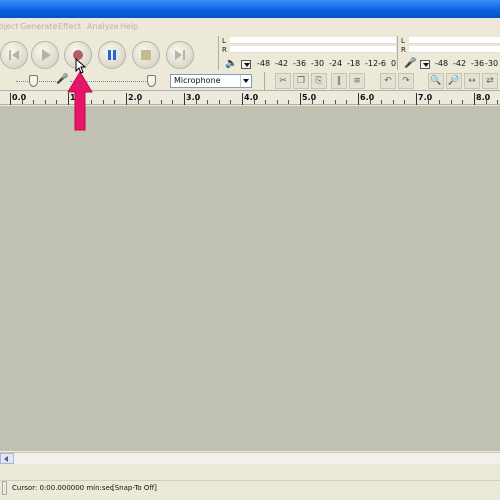 The width and height of the screenshot is (500, 500). Describe the element at coordinates (180, 55) in the screenshot. I see `skip-to-end-button` at that location.